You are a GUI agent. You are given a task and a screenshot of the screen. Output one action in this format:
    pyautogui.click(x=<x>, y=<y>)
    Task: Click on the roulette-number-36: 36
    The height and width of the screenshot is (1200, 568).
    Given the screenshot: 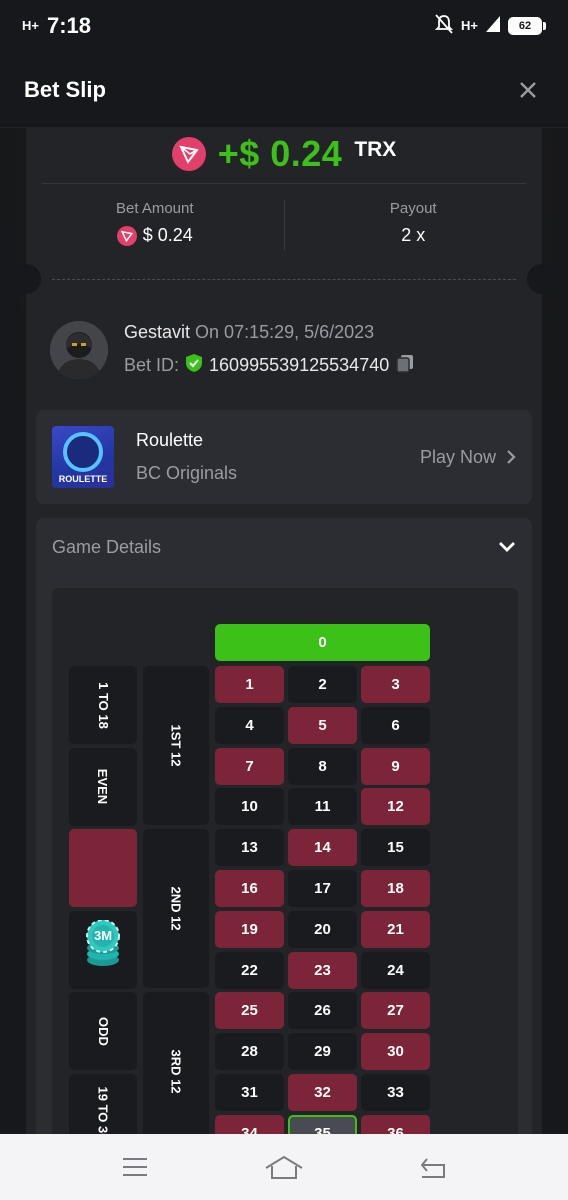 What is the action you would take?
    pyautogui.click(x=395, y=1124)
    